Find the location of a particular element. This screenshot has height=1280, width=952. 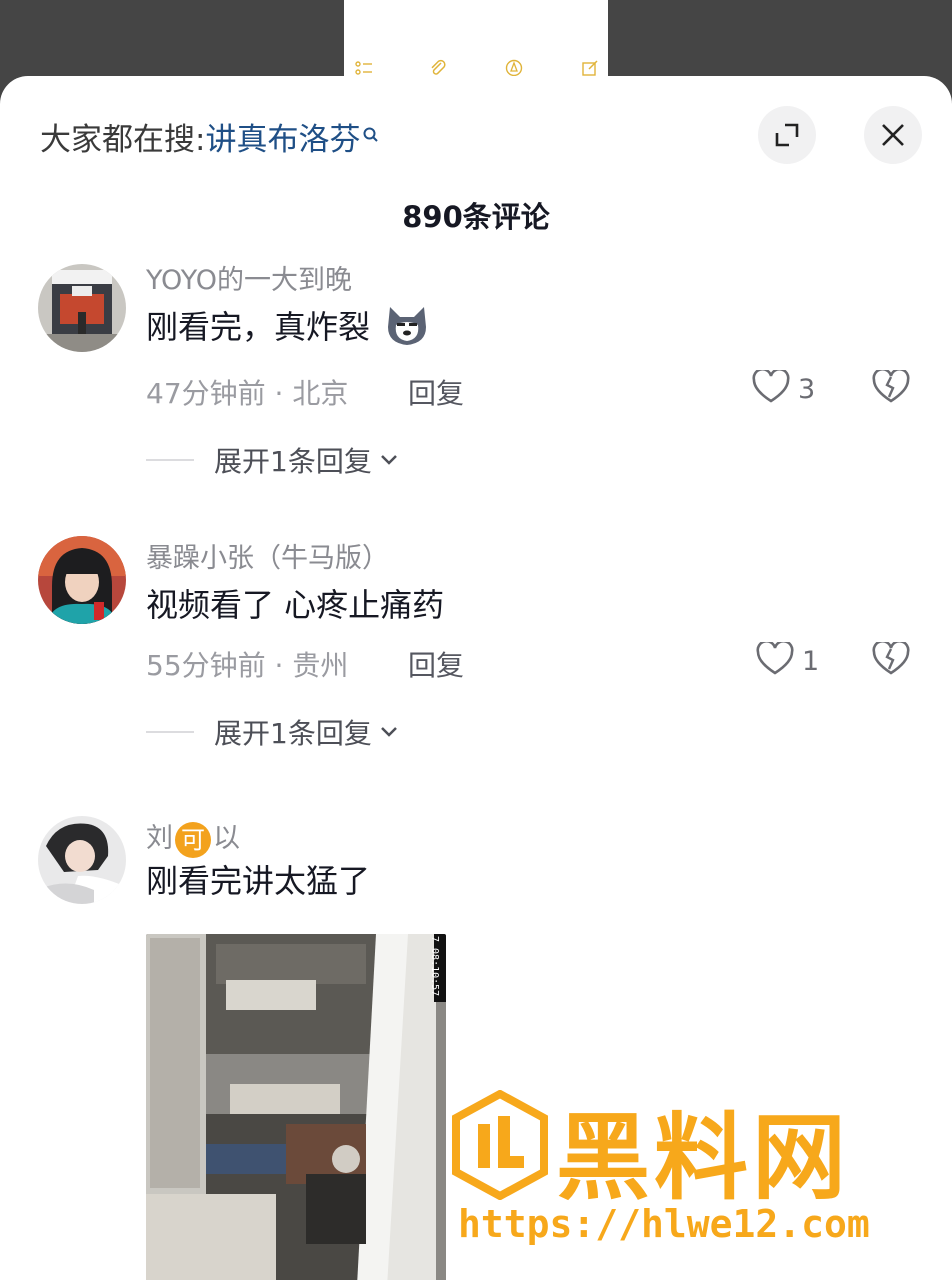

watermark: 黑料网 https://hlwe12.com is located at coordinates (692, 1169).